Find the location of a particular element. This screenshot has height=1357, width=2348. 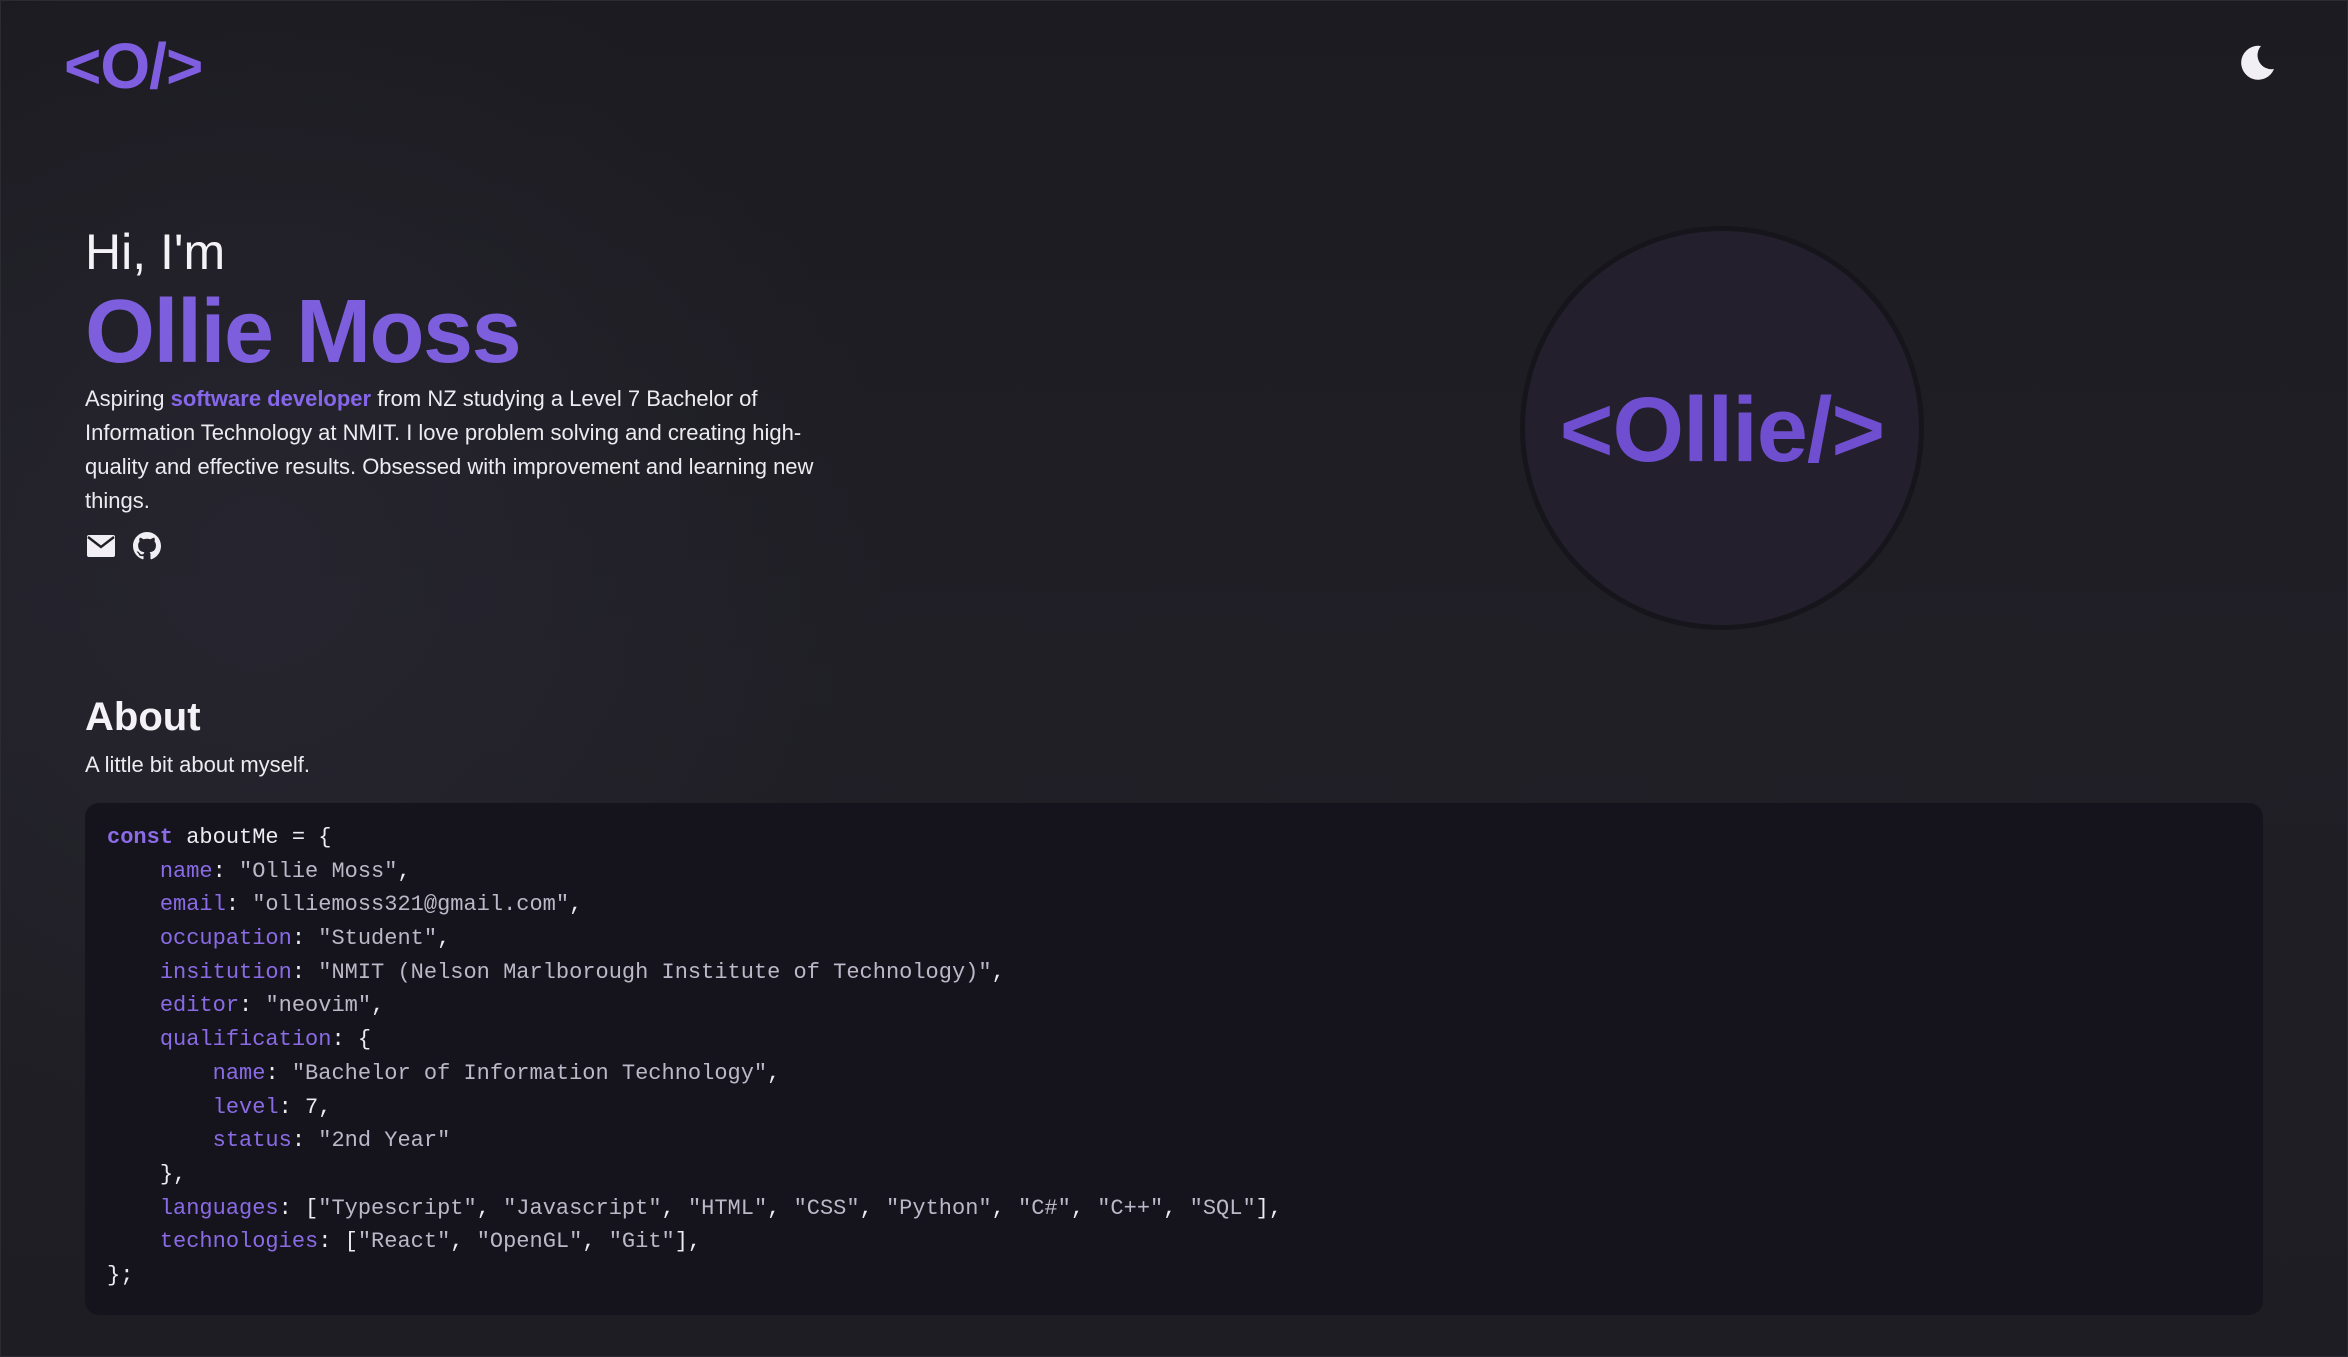

code-value-name: "Ollie Moss" is located at coordinates (318, 871).